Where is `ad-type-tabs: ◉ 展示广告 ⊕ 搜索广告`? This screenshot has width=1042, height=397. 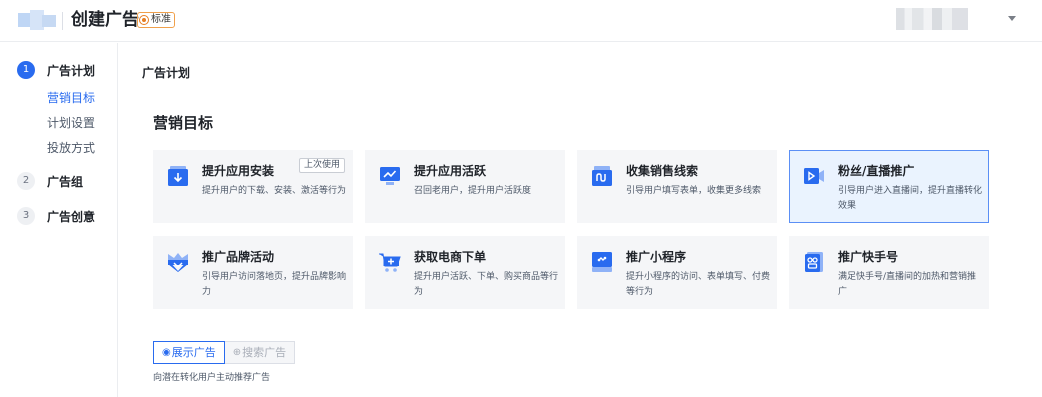
ad-type-tabs: ◉ 展示广告 ⊕ 搜索广告 is located at coordinates (224, 352).